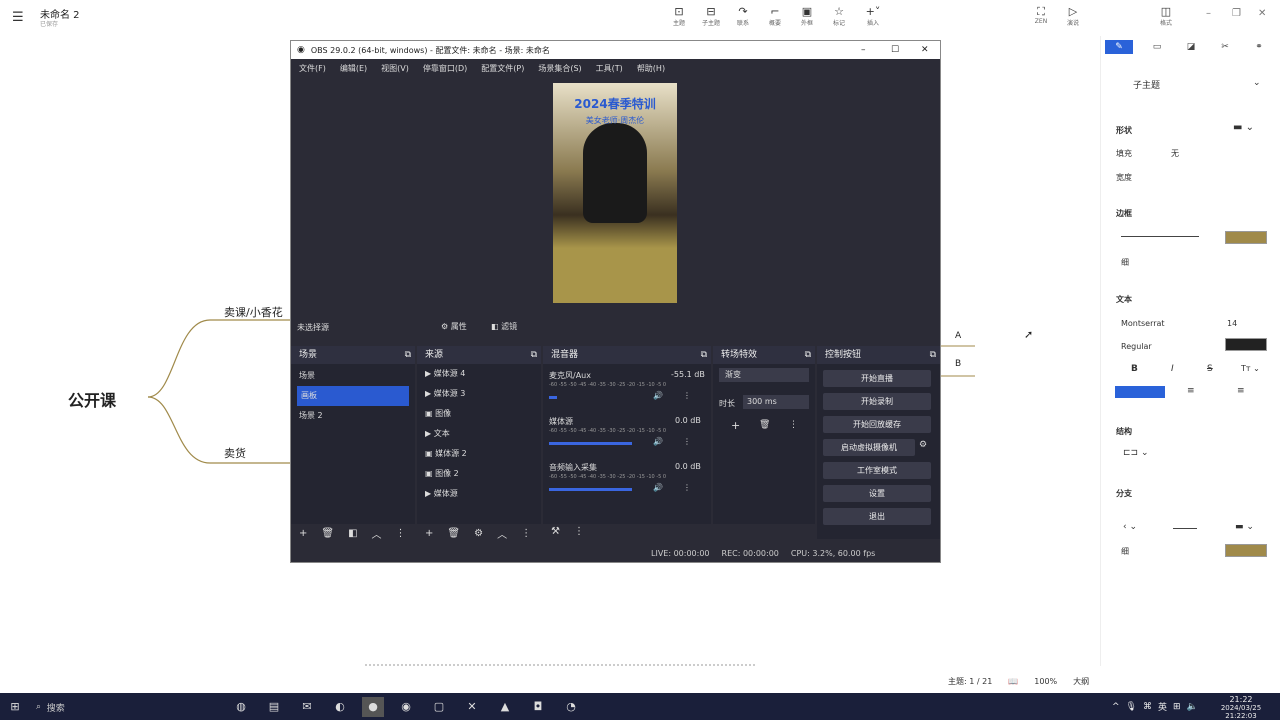  I want to click on source-item: ▣ 图像, so click(479, 414).